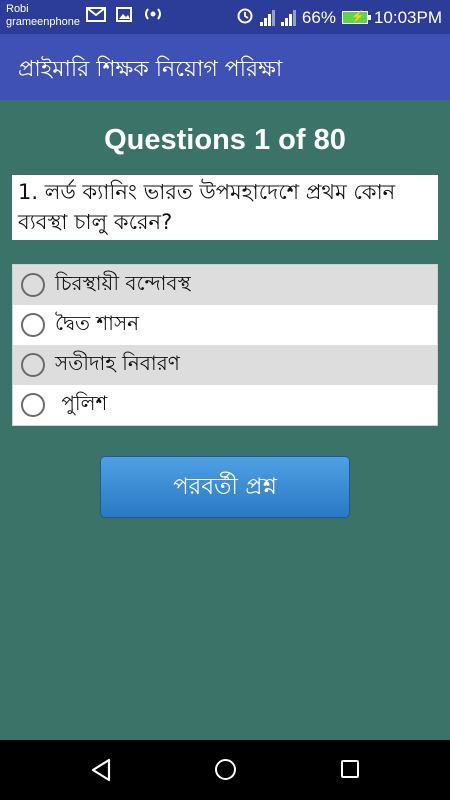 The height and width of the screenshot is (800, 450). I want to click on battery-icon: ⚡, so click(356, 17).